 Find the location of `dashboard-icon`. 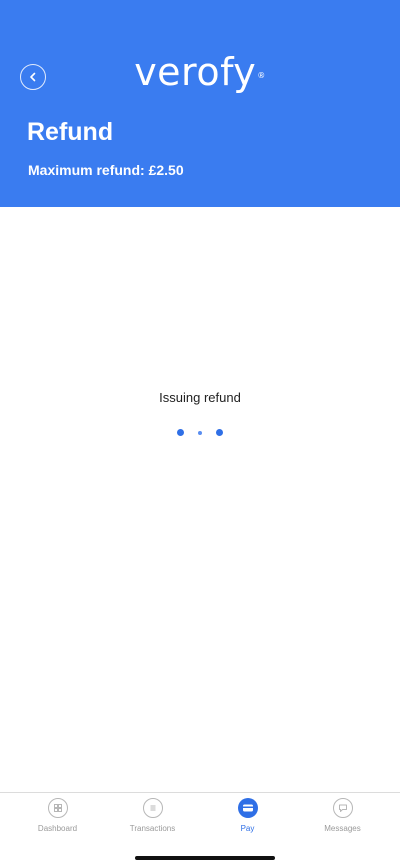

dashboard-icon is located at coordinates (57, 808).